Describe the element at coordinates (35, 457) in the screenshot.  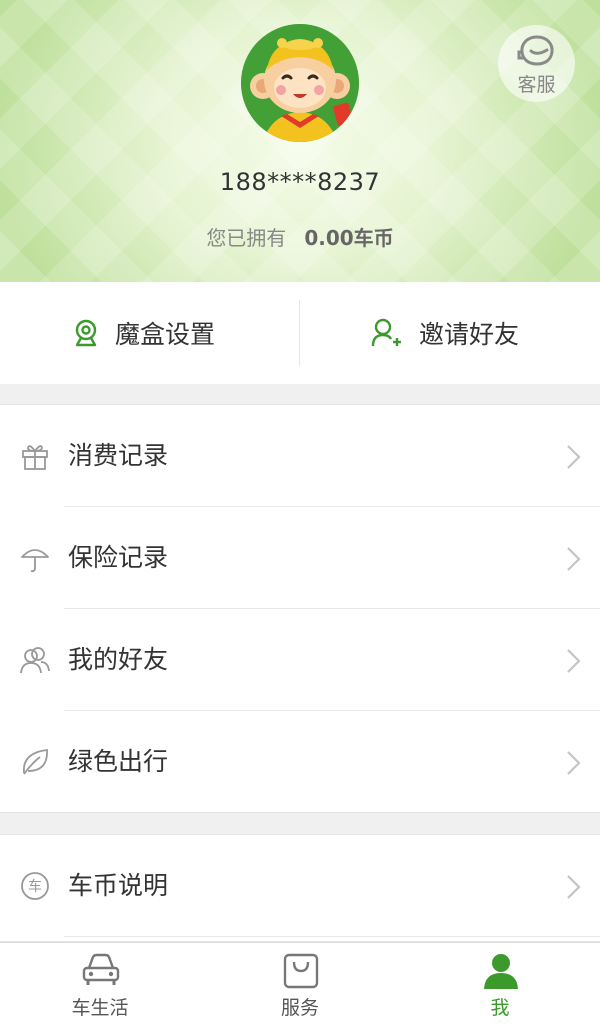
I see `gift-icon` at that location.